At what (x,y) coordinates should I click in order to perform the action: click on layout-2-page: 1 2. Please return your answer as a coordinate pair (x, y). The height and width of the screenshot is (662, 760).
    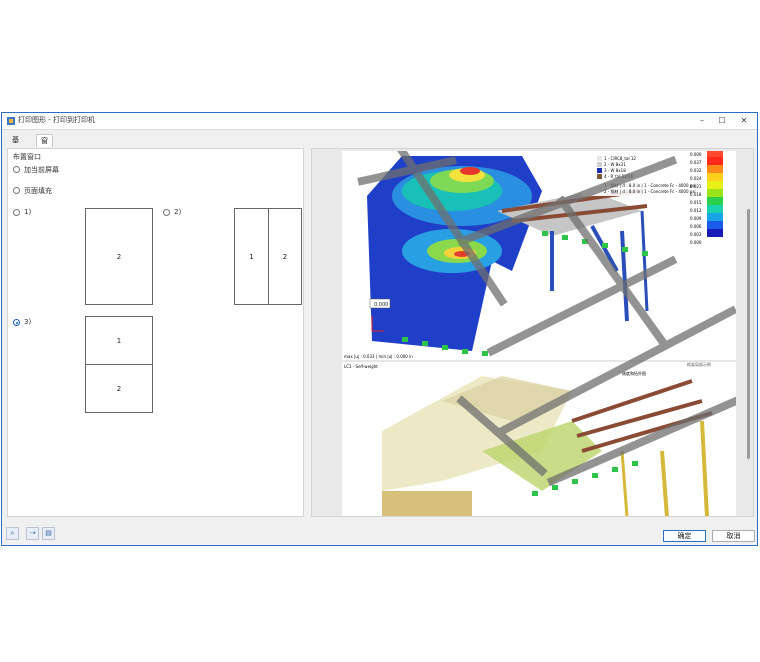
    Looking at the image, I should click on (268, 256).